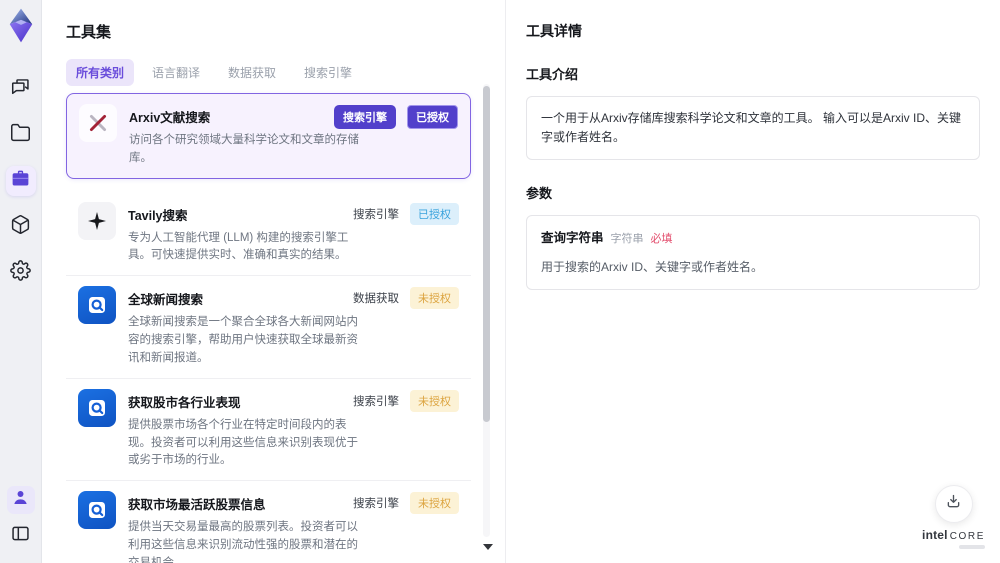 Image resolution: width=1000 pixels, height=563 pixels. I want to click on chat-icon, so click(20, 89).